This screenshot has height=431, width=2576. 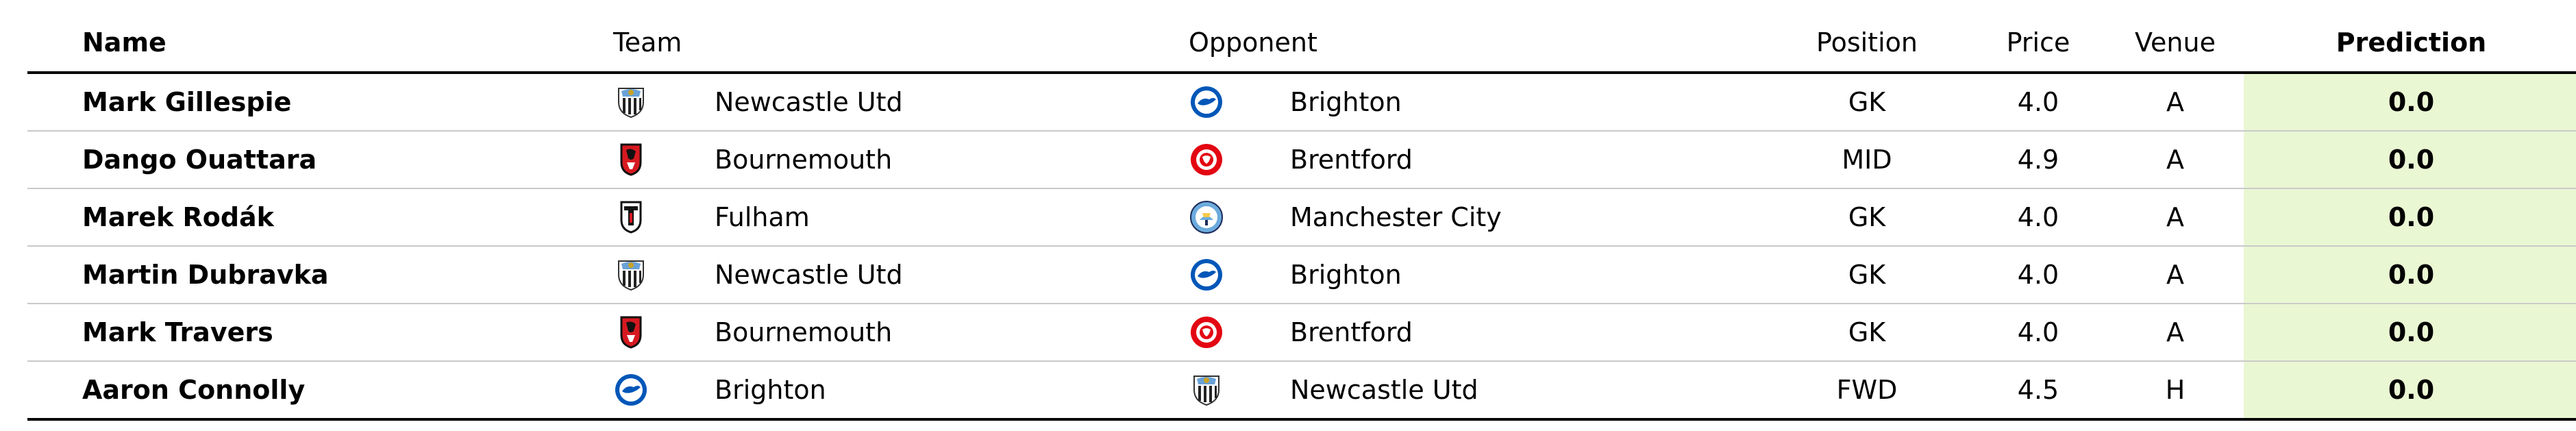 I want to click on position-cell: MID, so click(x=1867, y=160).